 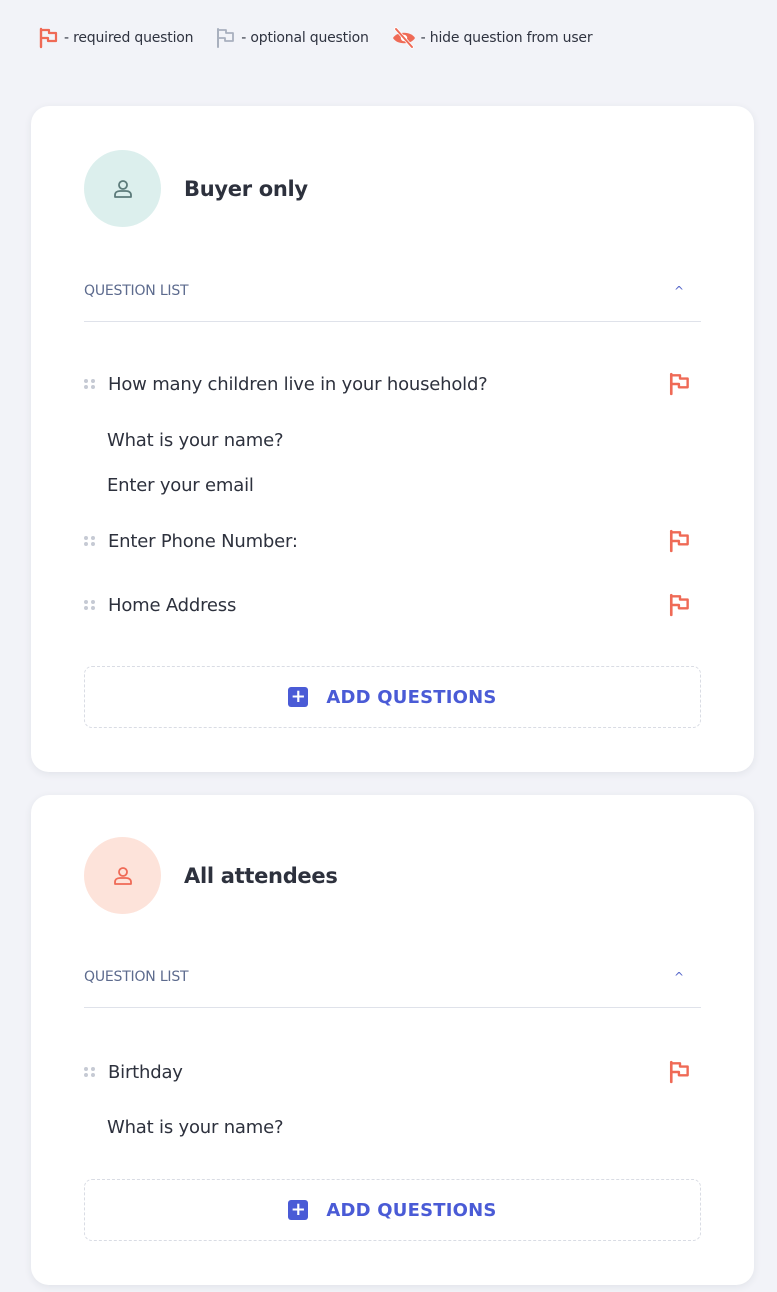 What do you see at coordinates (129, 38) in the screenshot?
I see `legend-required-label: - required question` at bounding box center [129, 38].